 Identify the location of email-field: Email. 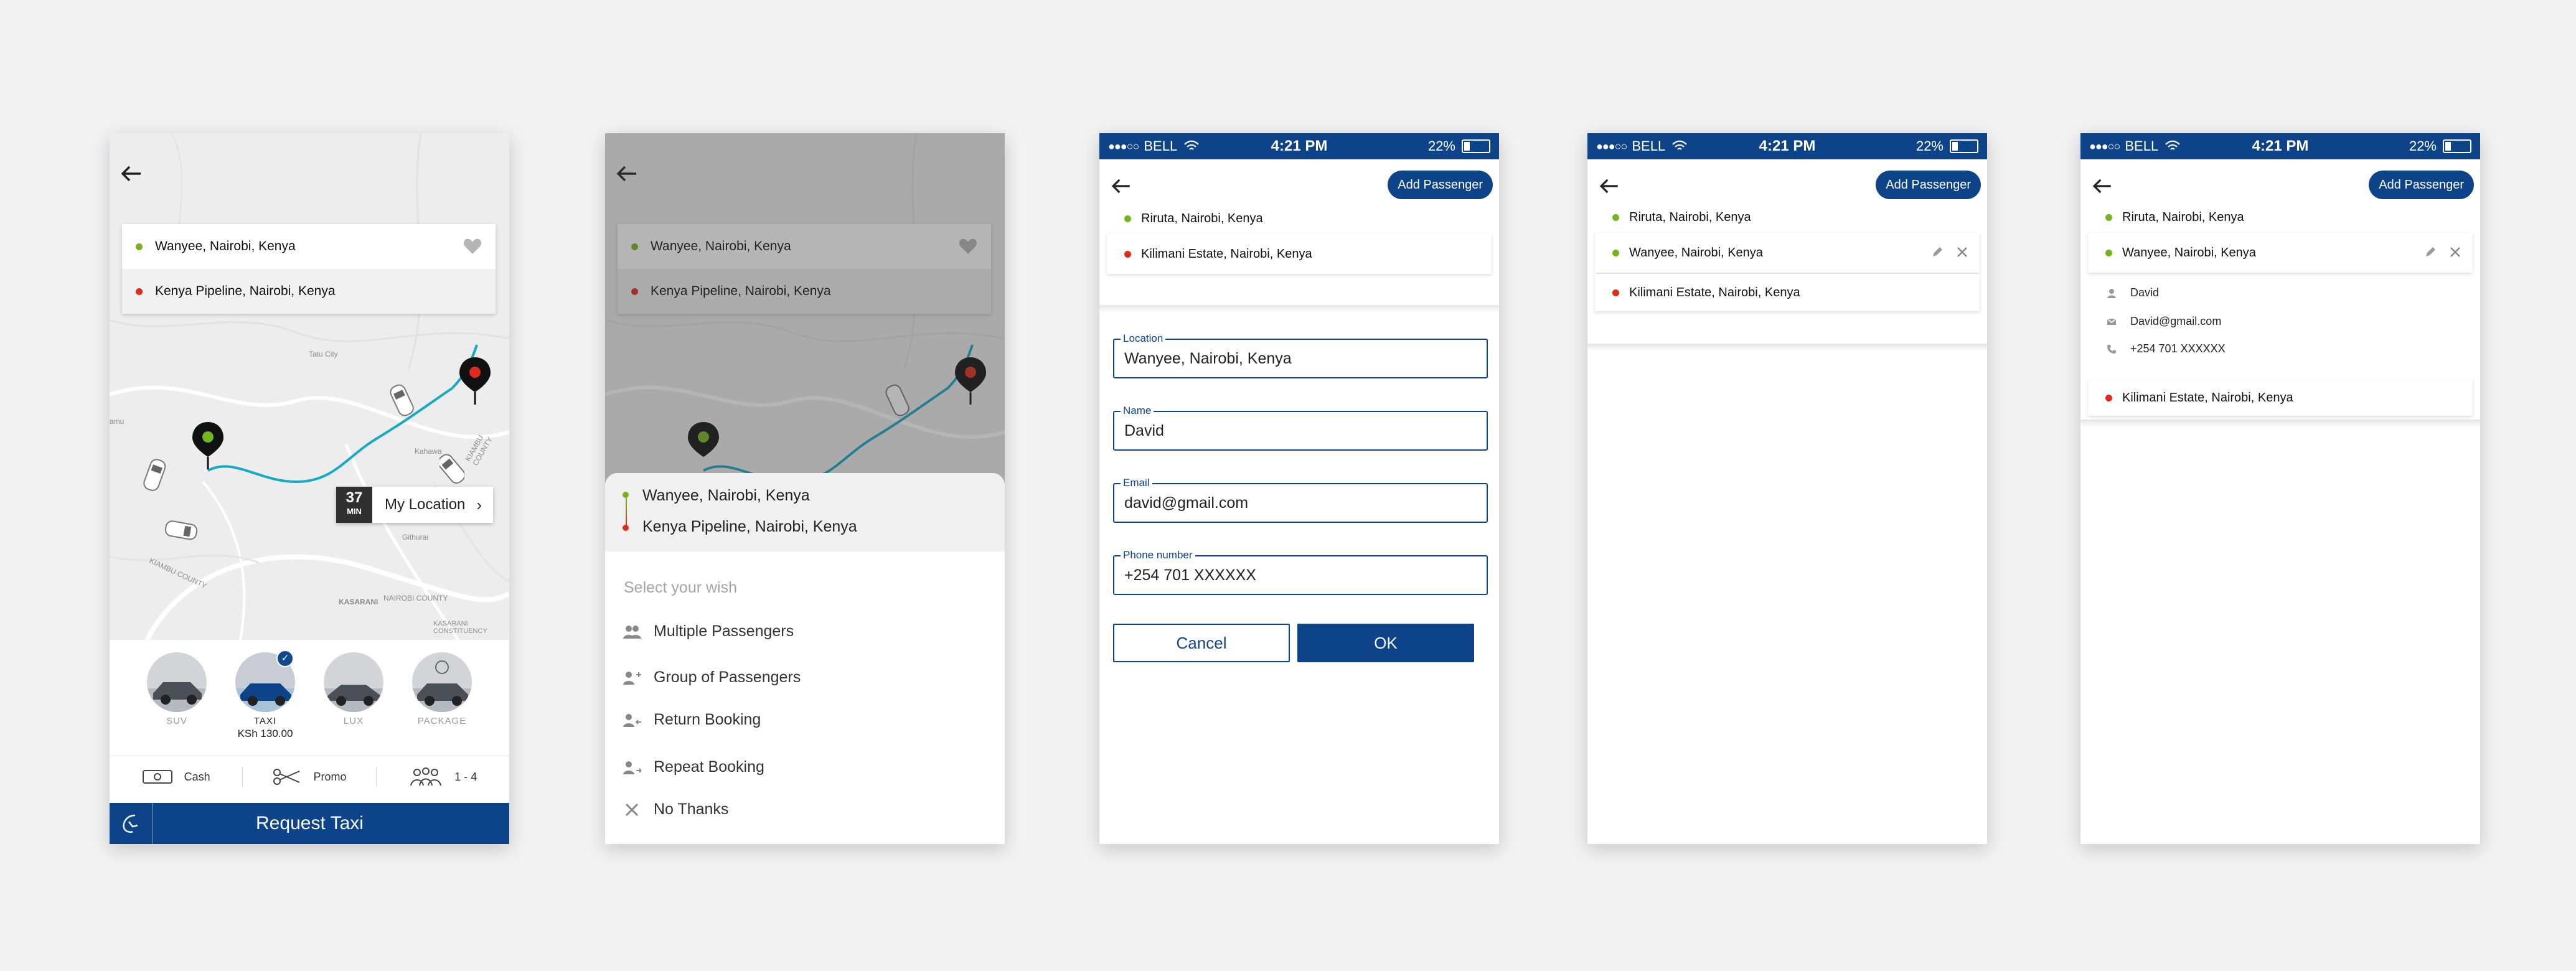
(1300, 500).